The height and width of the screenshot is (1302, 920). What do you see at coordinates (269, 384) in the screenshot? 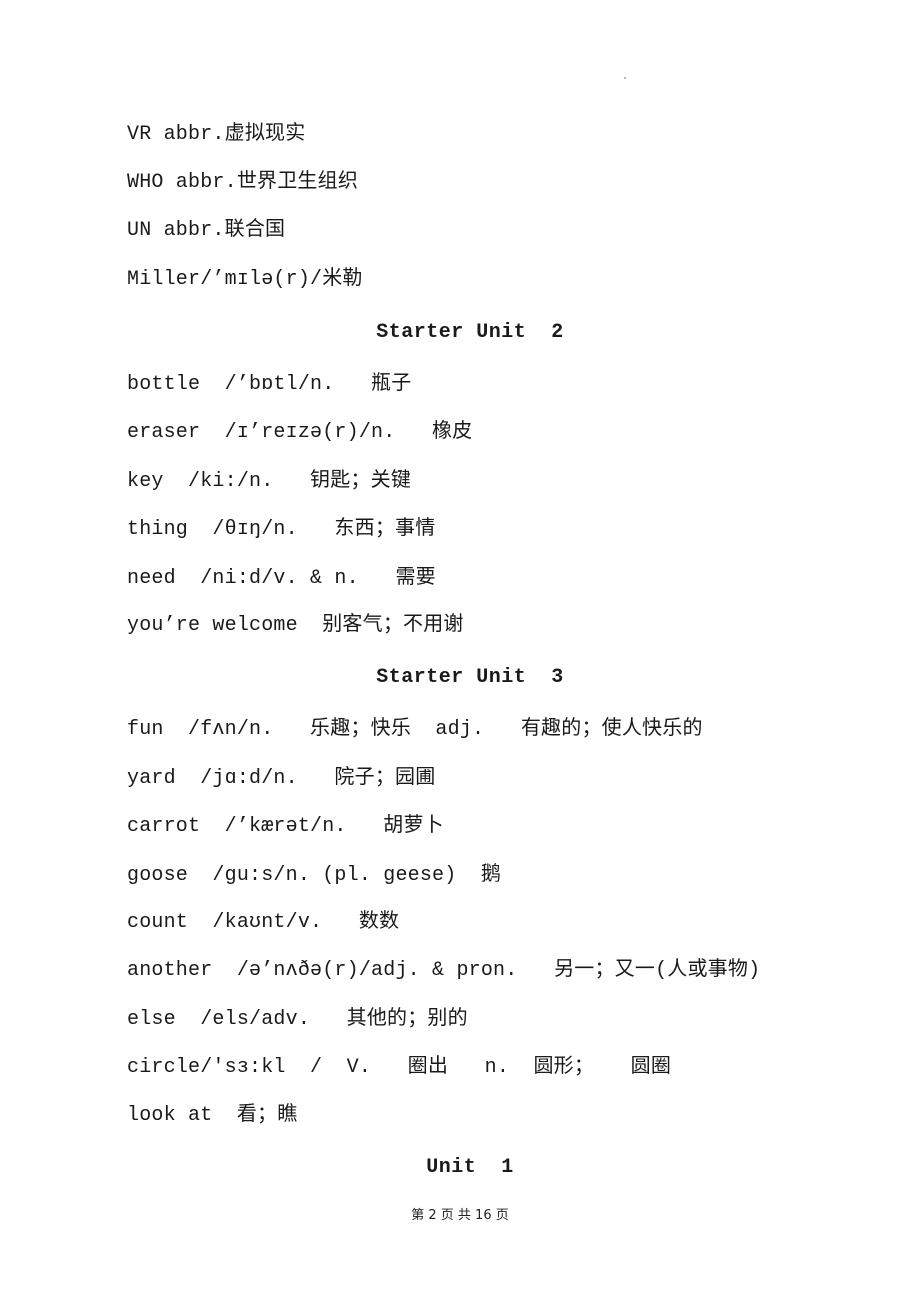
I see `vocab-entry: bottle /’bɒtl/n. 瓶子` at bounding box center [269, 384].